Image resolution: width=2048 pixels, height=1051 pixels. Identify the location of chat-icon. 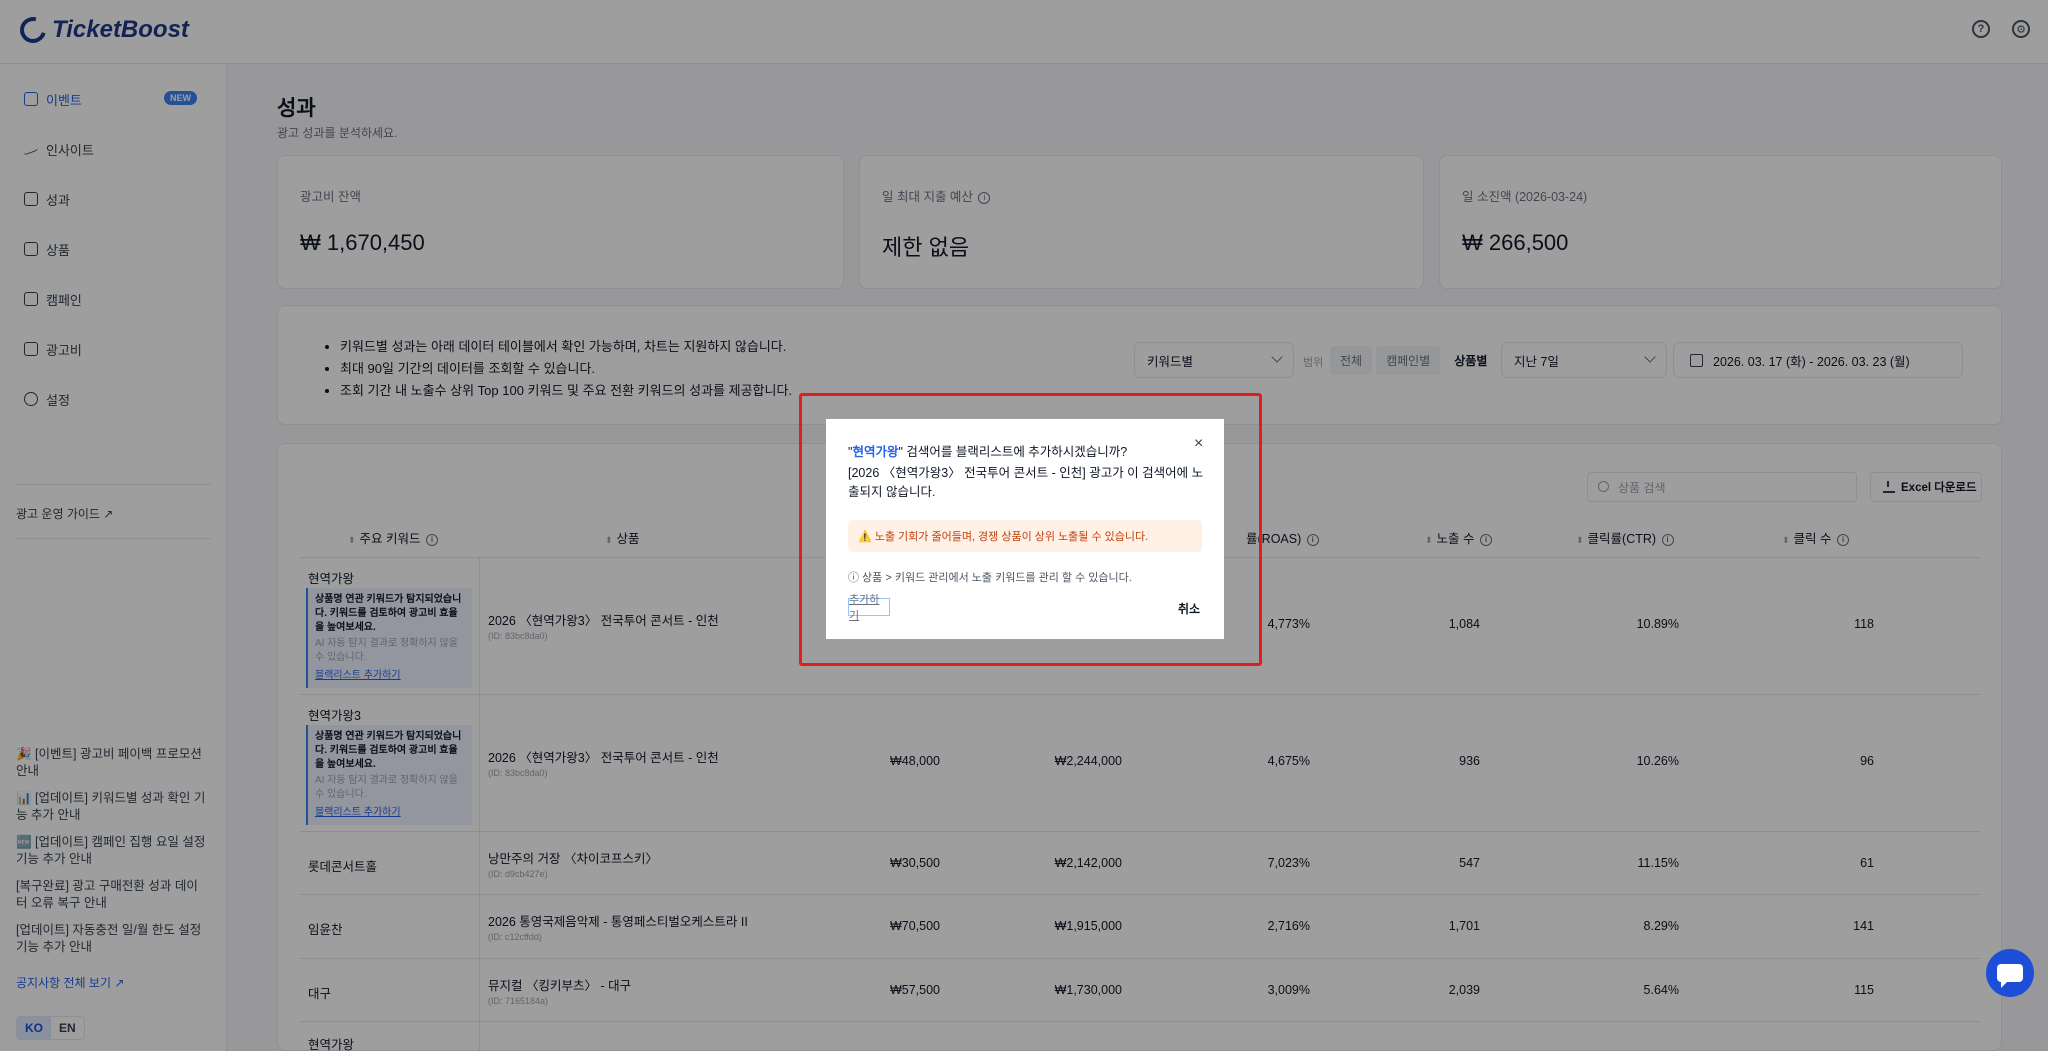
(2010, 976).